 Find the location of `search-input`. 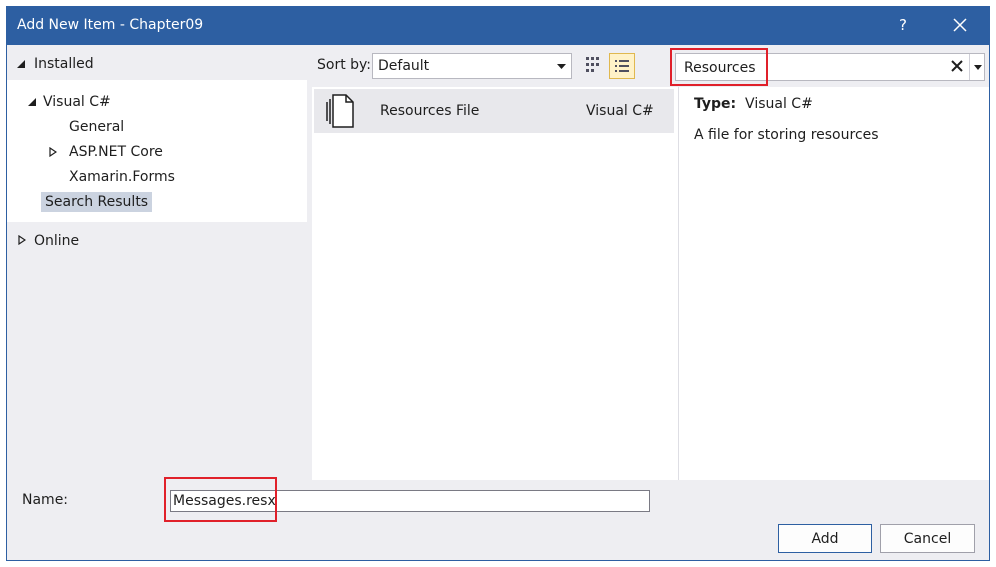

search-input is located at coordinates (809, 68).